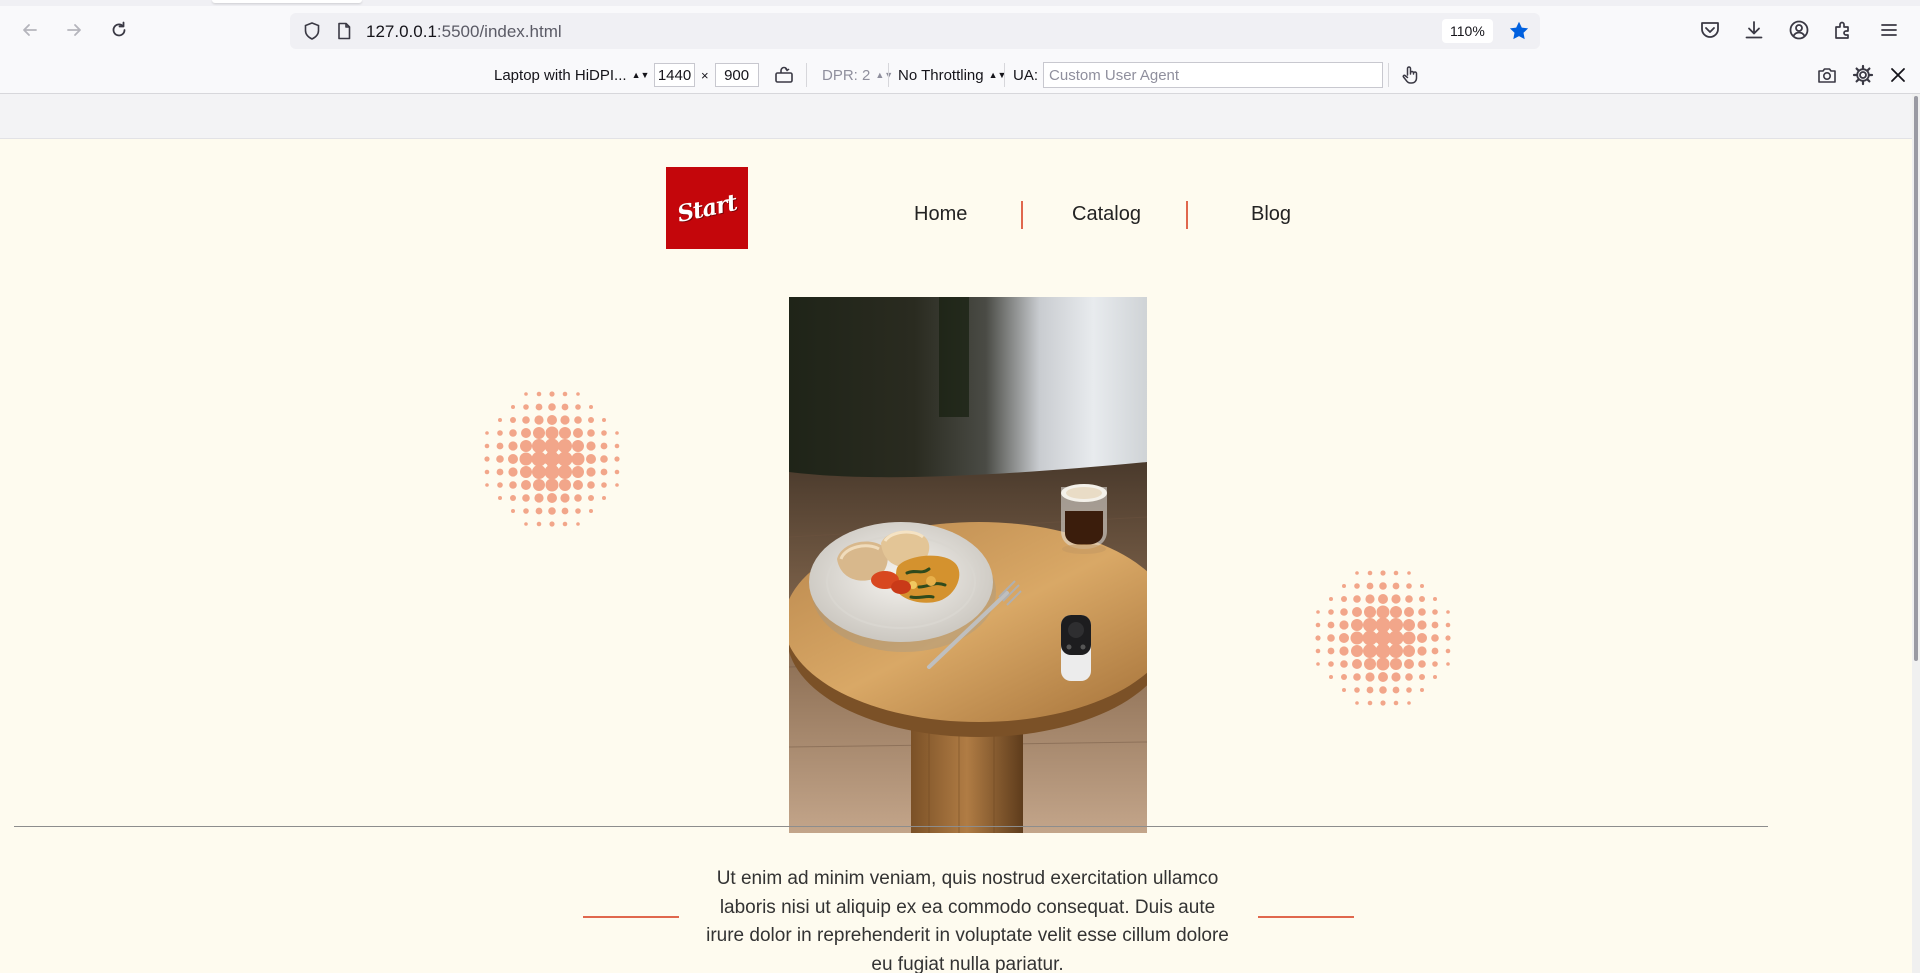 The width and height of the screenshot is (1920, 973). What do you see at coordinates (1306, 917) in the screenshot?
I see `decorative-line-right` at bounding box center [1306, 917].